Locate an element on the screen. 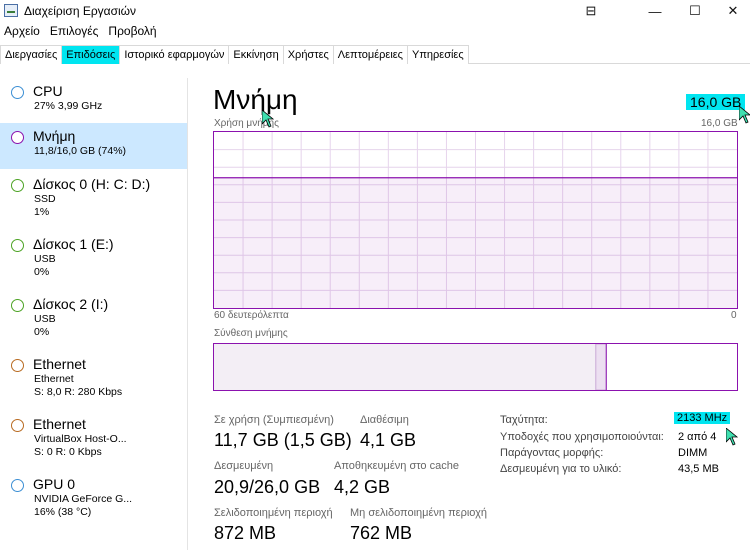  non-paged-pool-label: Μη σελιδοποιημένη περιοχή is located at coordinates (418, 513).